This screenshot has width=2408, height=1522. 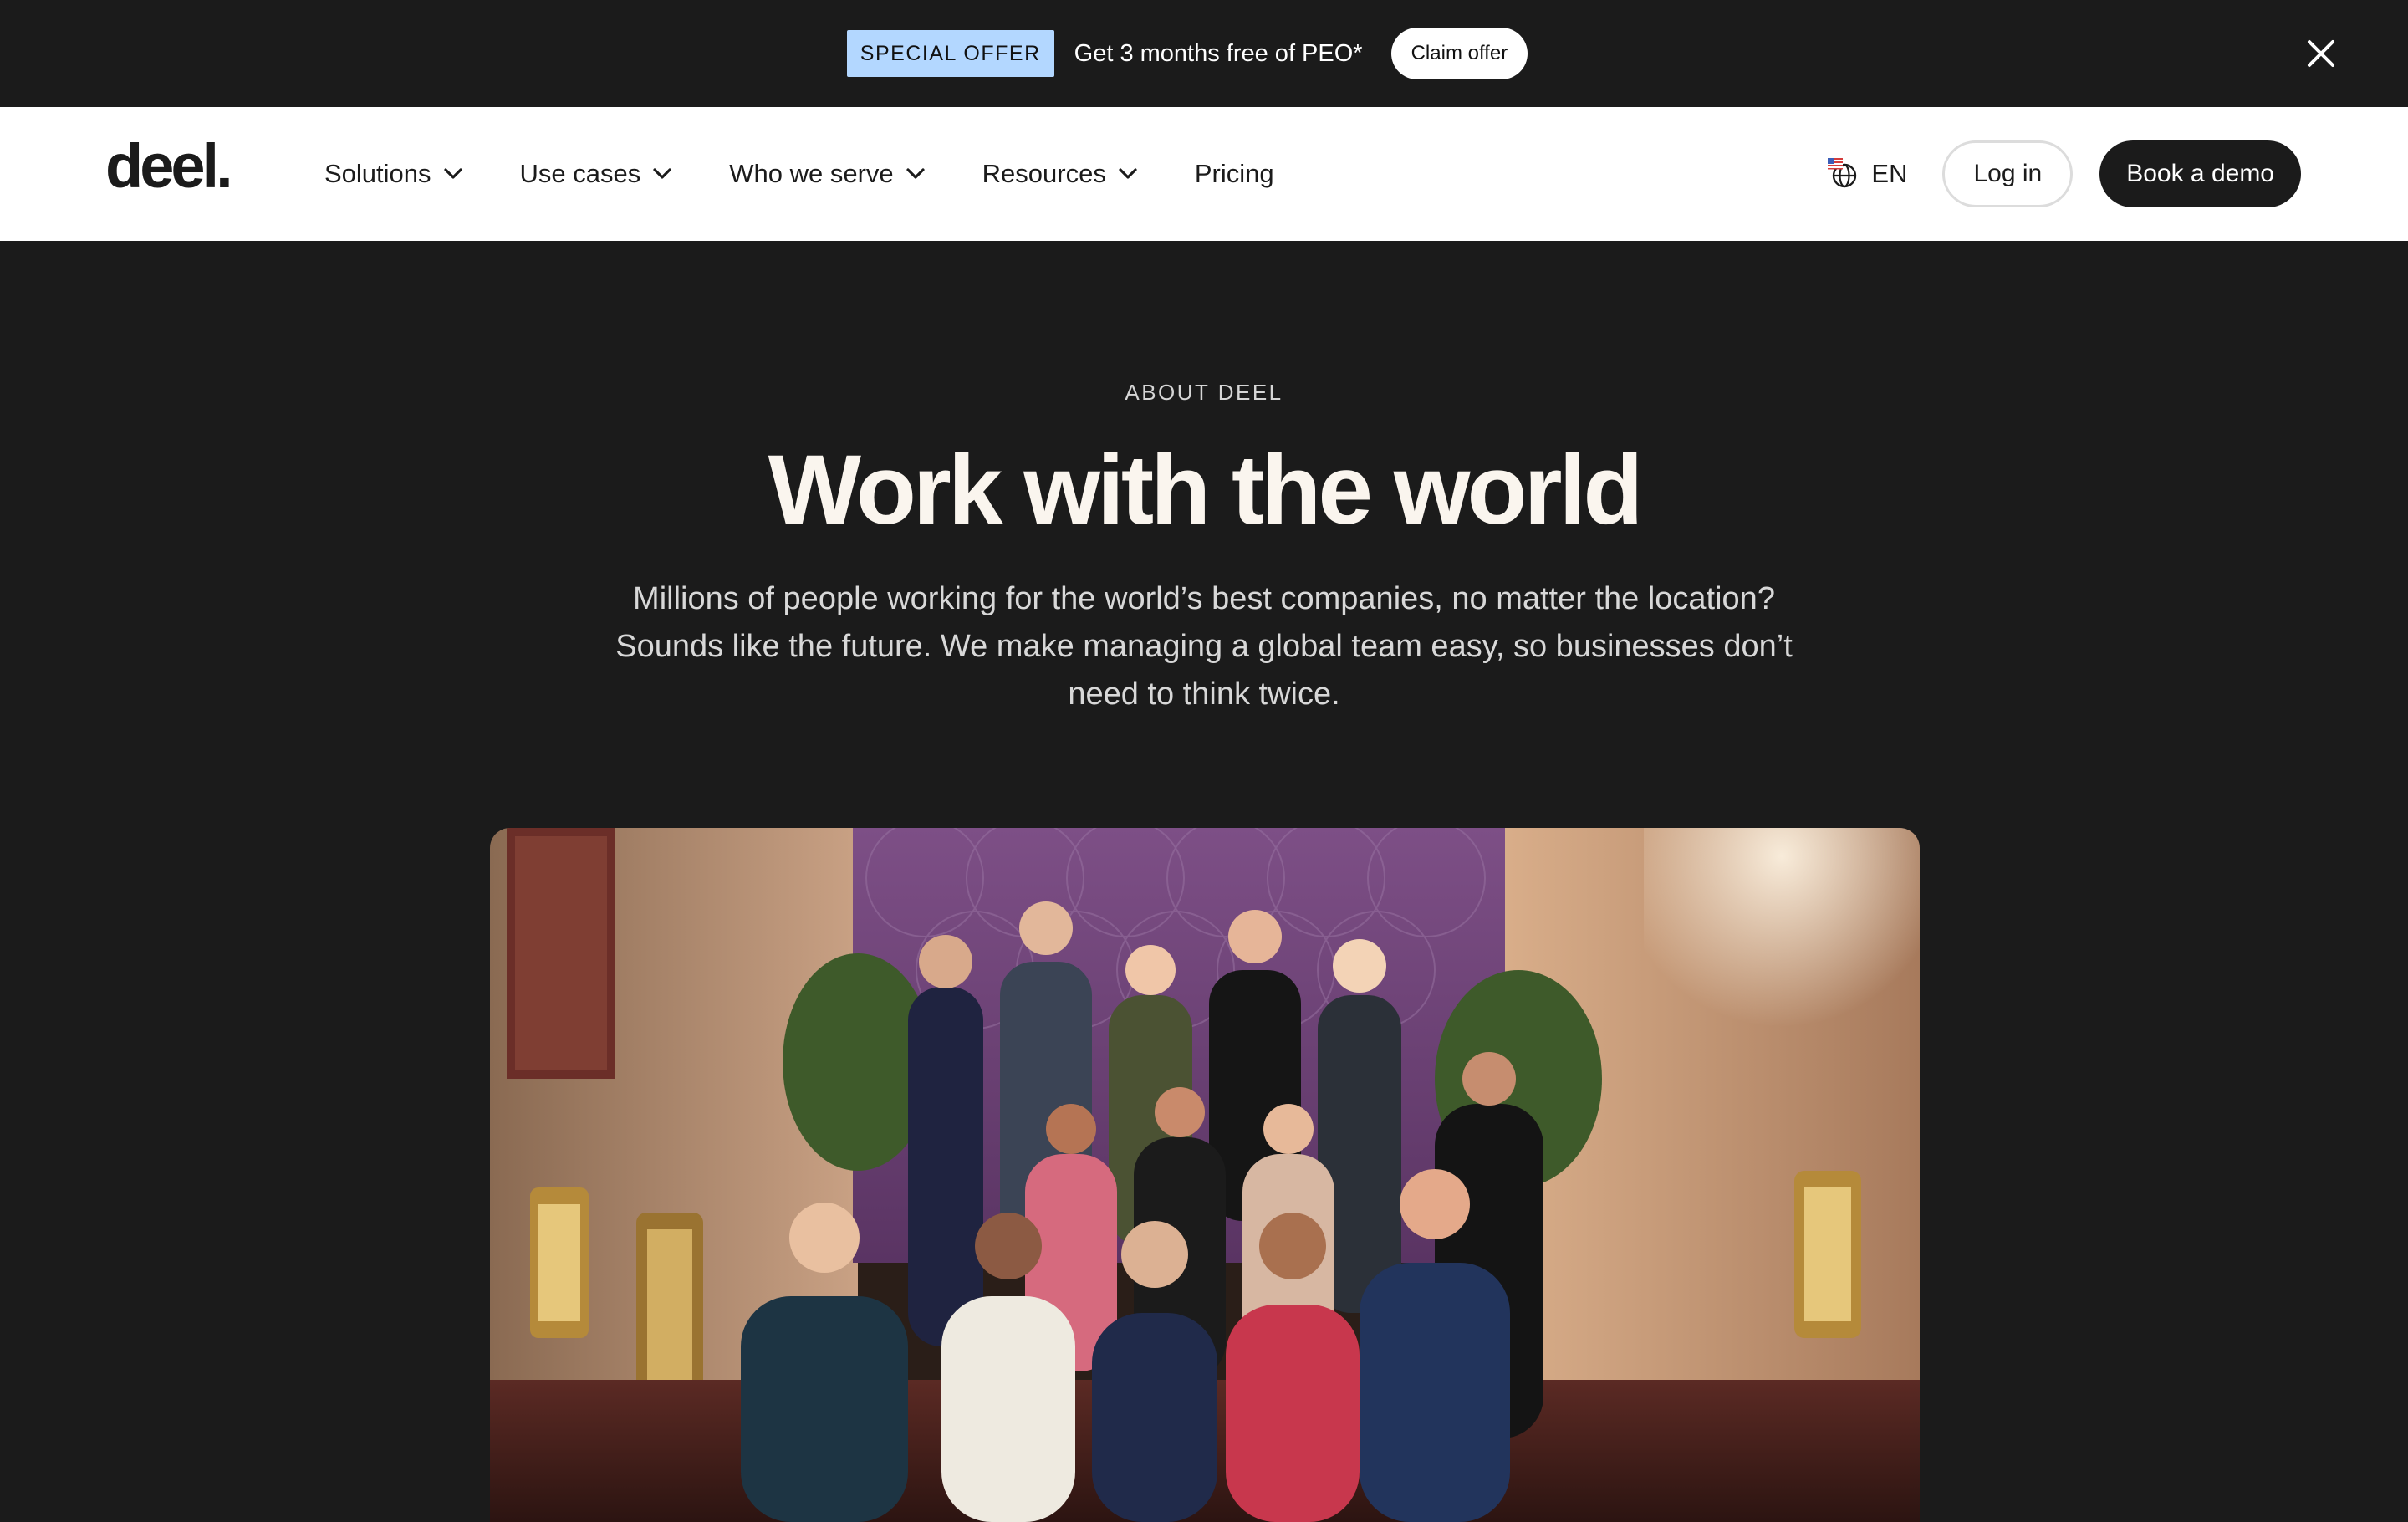 I want to click on nav-item-label: Use cases, so click(x=580, y=173).